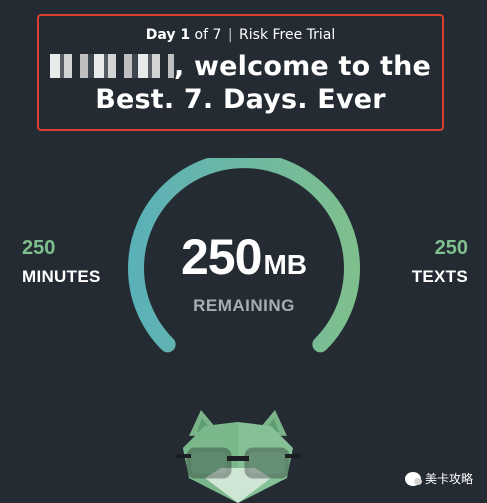  What do you see at coordinates (238, 456) in the screenshot?
I see `fox-glasses-icon` at bounding box center [238, 456].